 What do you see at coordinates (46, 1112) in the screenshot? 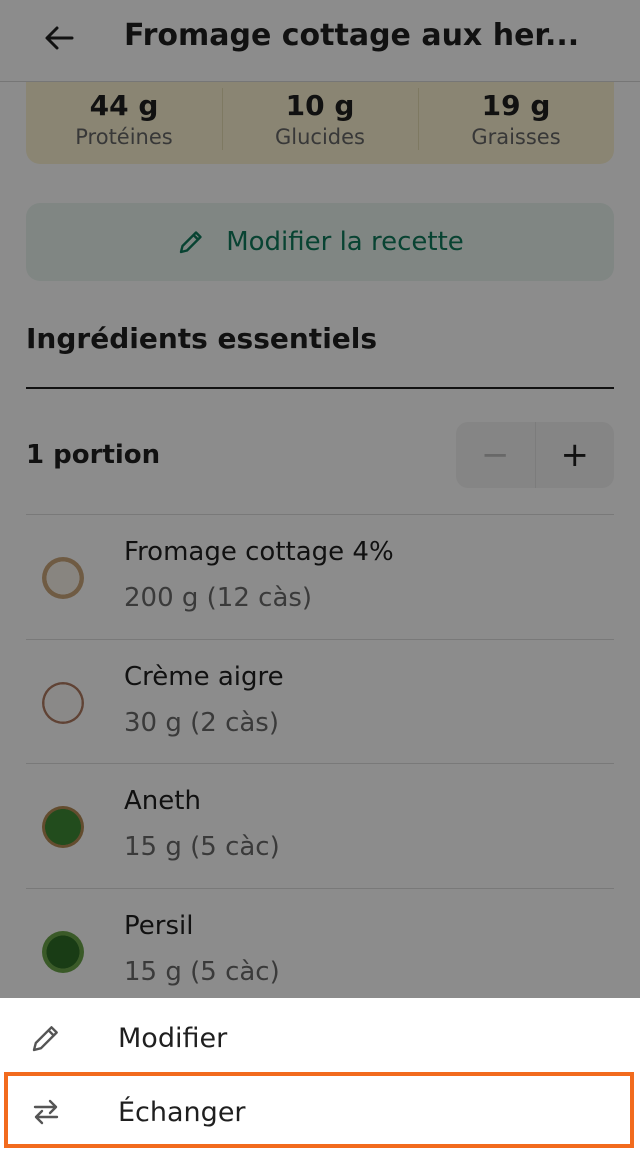
I see `swap-arrows-icon` at bounding box center [46, 1112].